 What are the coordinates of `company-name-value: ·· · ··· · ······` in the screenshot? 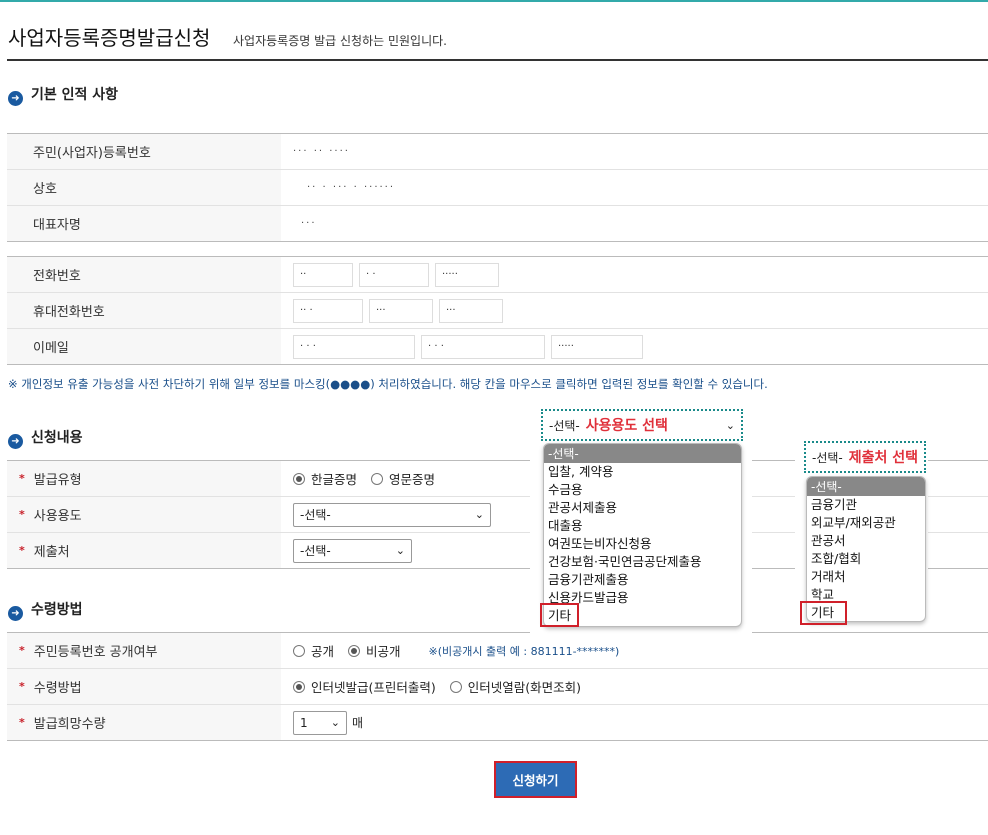 It's located at (351, 187).